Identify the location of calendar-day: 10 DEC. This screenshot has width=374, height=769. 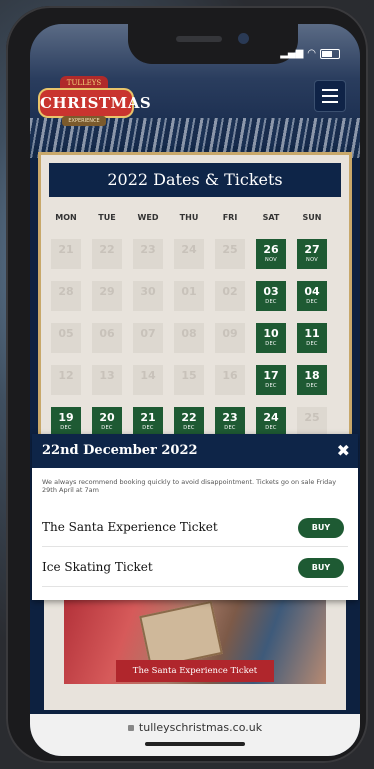
(271, 338).